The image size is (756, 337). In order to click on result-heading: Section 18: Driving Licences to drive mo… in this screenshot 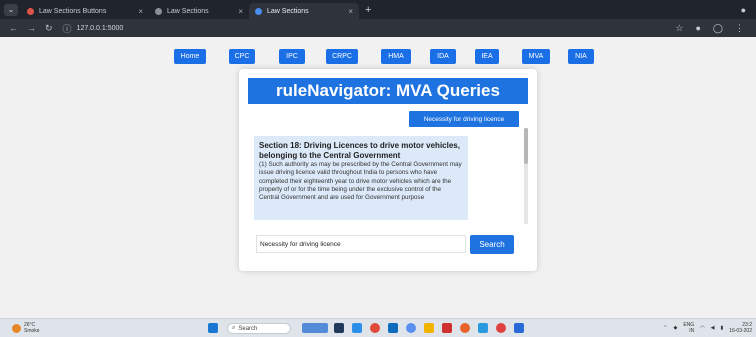, I will do `click(359, 150)`.